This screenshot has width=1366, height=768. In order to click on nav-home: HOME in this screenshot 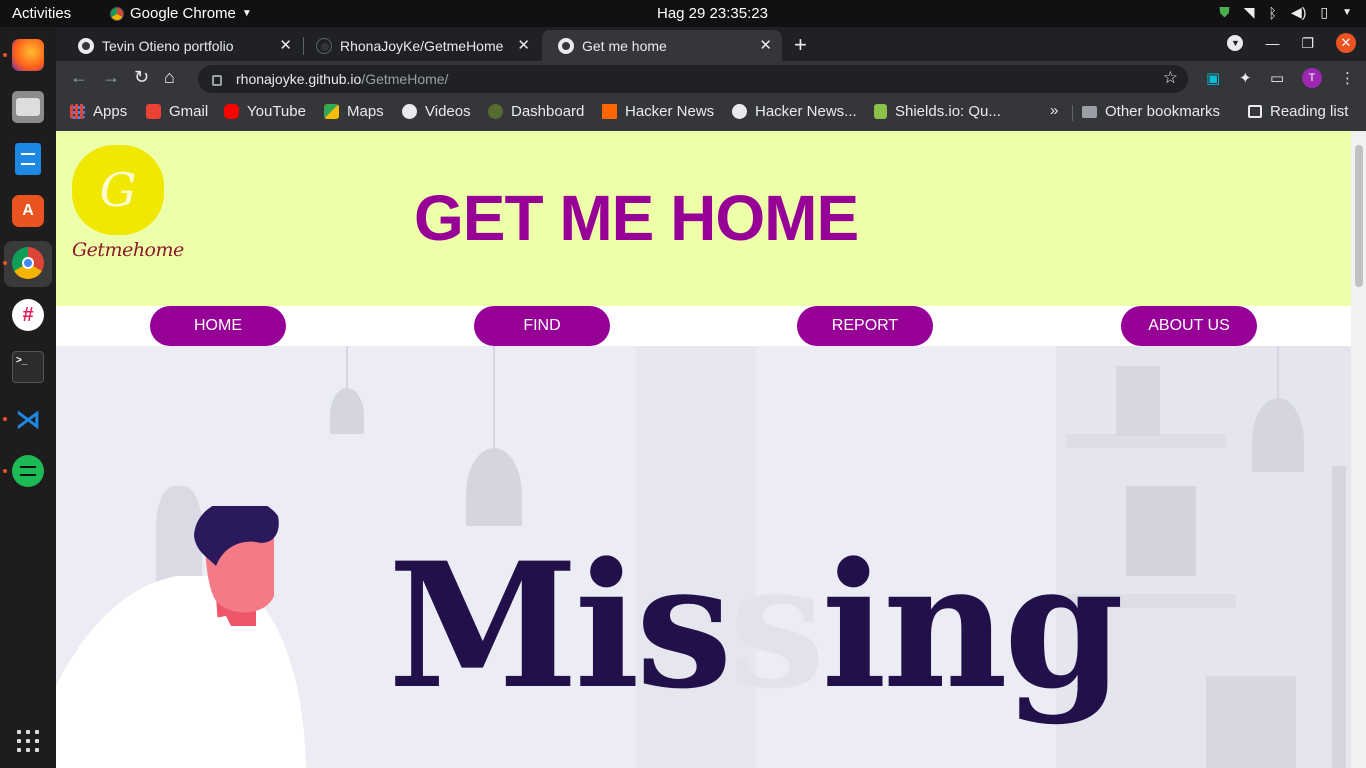, I will do `click(218, 326)`.